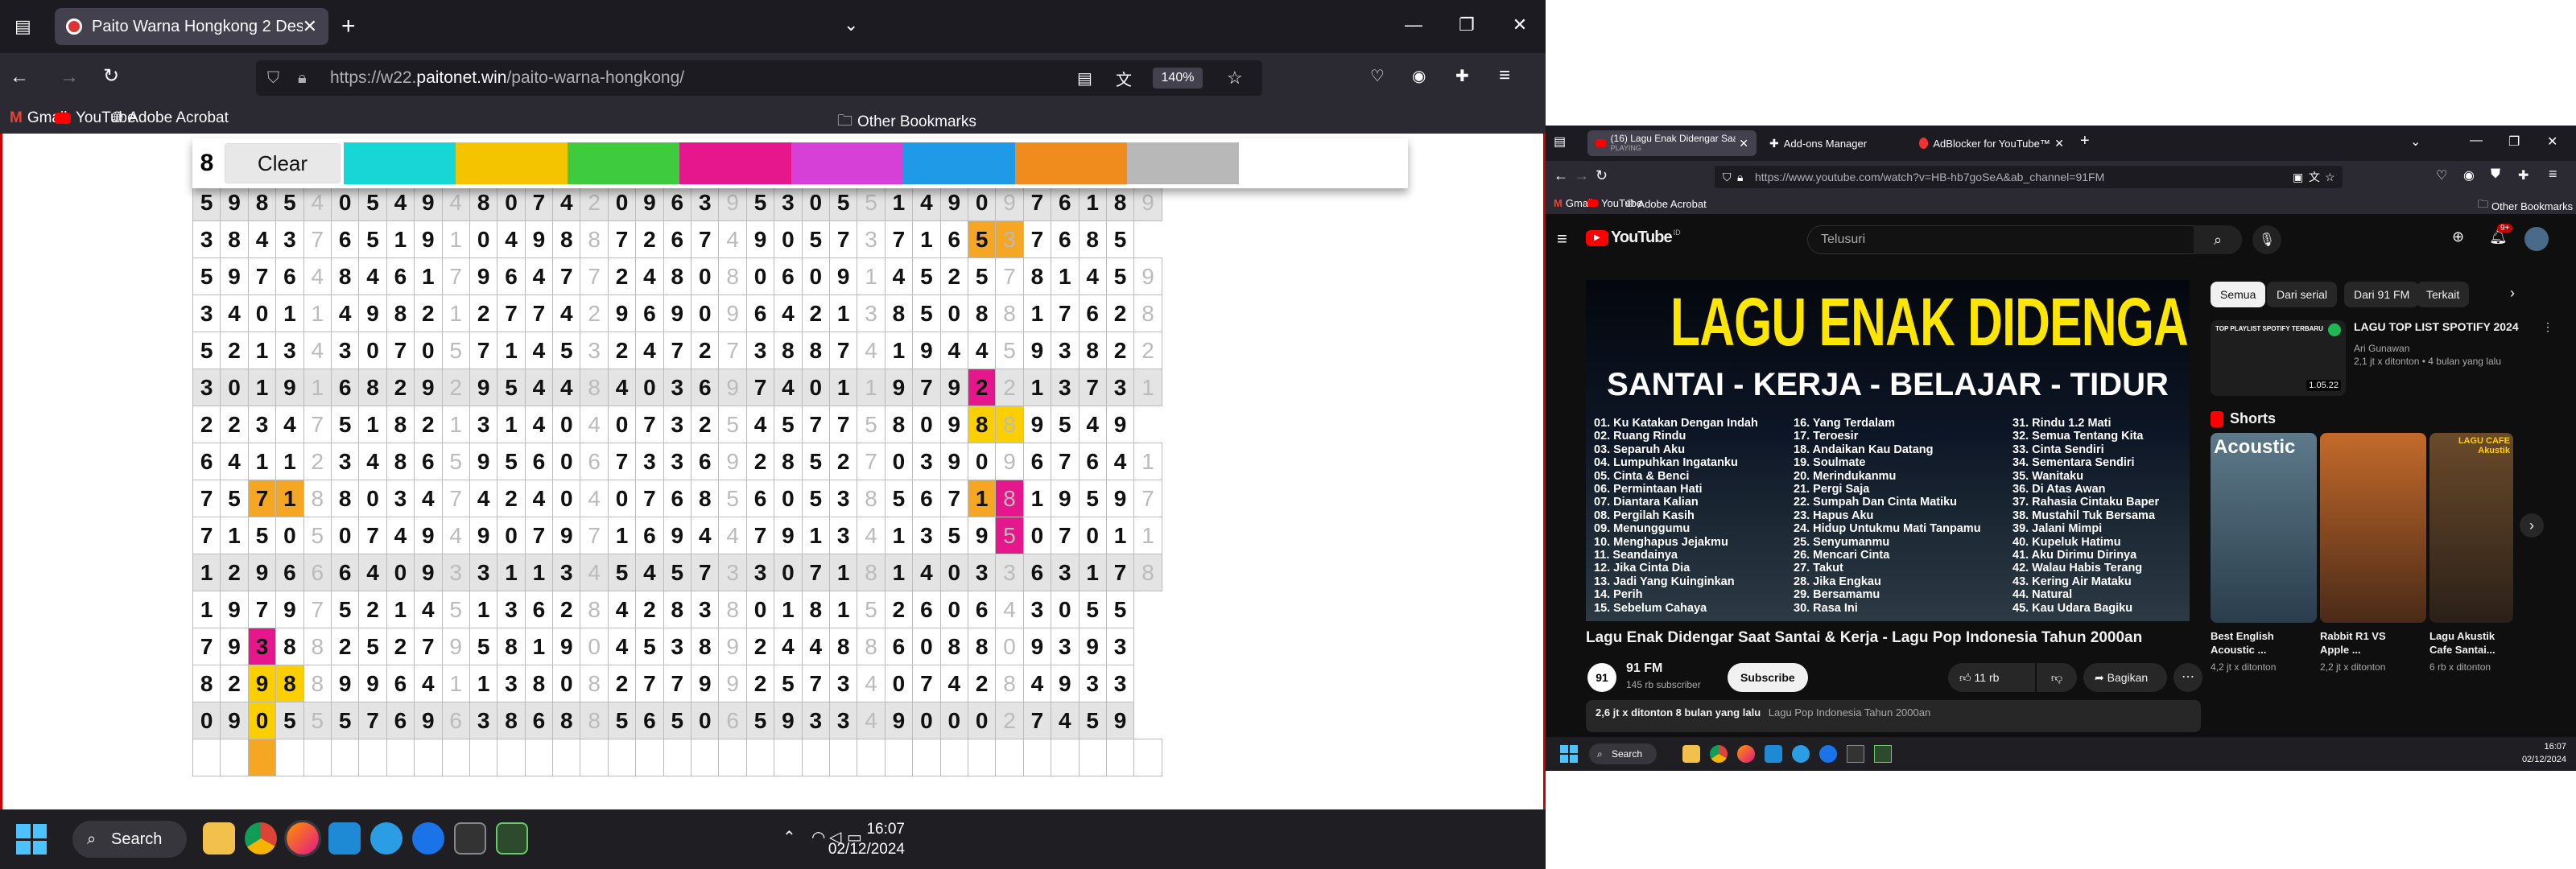  What do you see at coordinates (470, 838) in the screenshot?
I see `terminal-icon` at bounding box center [470, 838].